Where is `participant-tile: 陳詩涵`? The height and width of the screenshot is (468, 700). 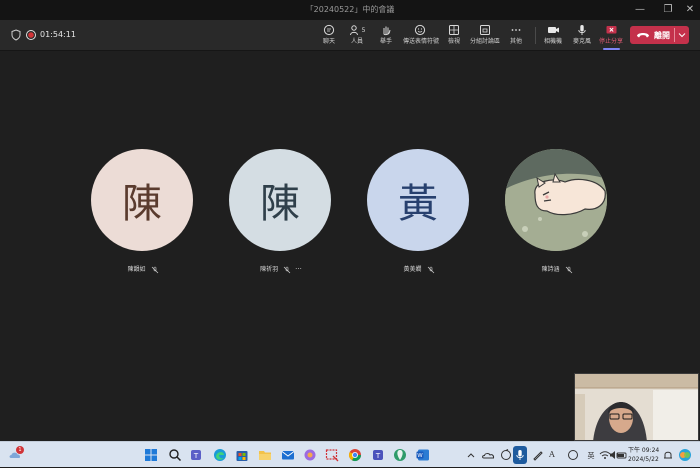 participant-tile: 陳詩涵 is located at coordinates (557, 211).